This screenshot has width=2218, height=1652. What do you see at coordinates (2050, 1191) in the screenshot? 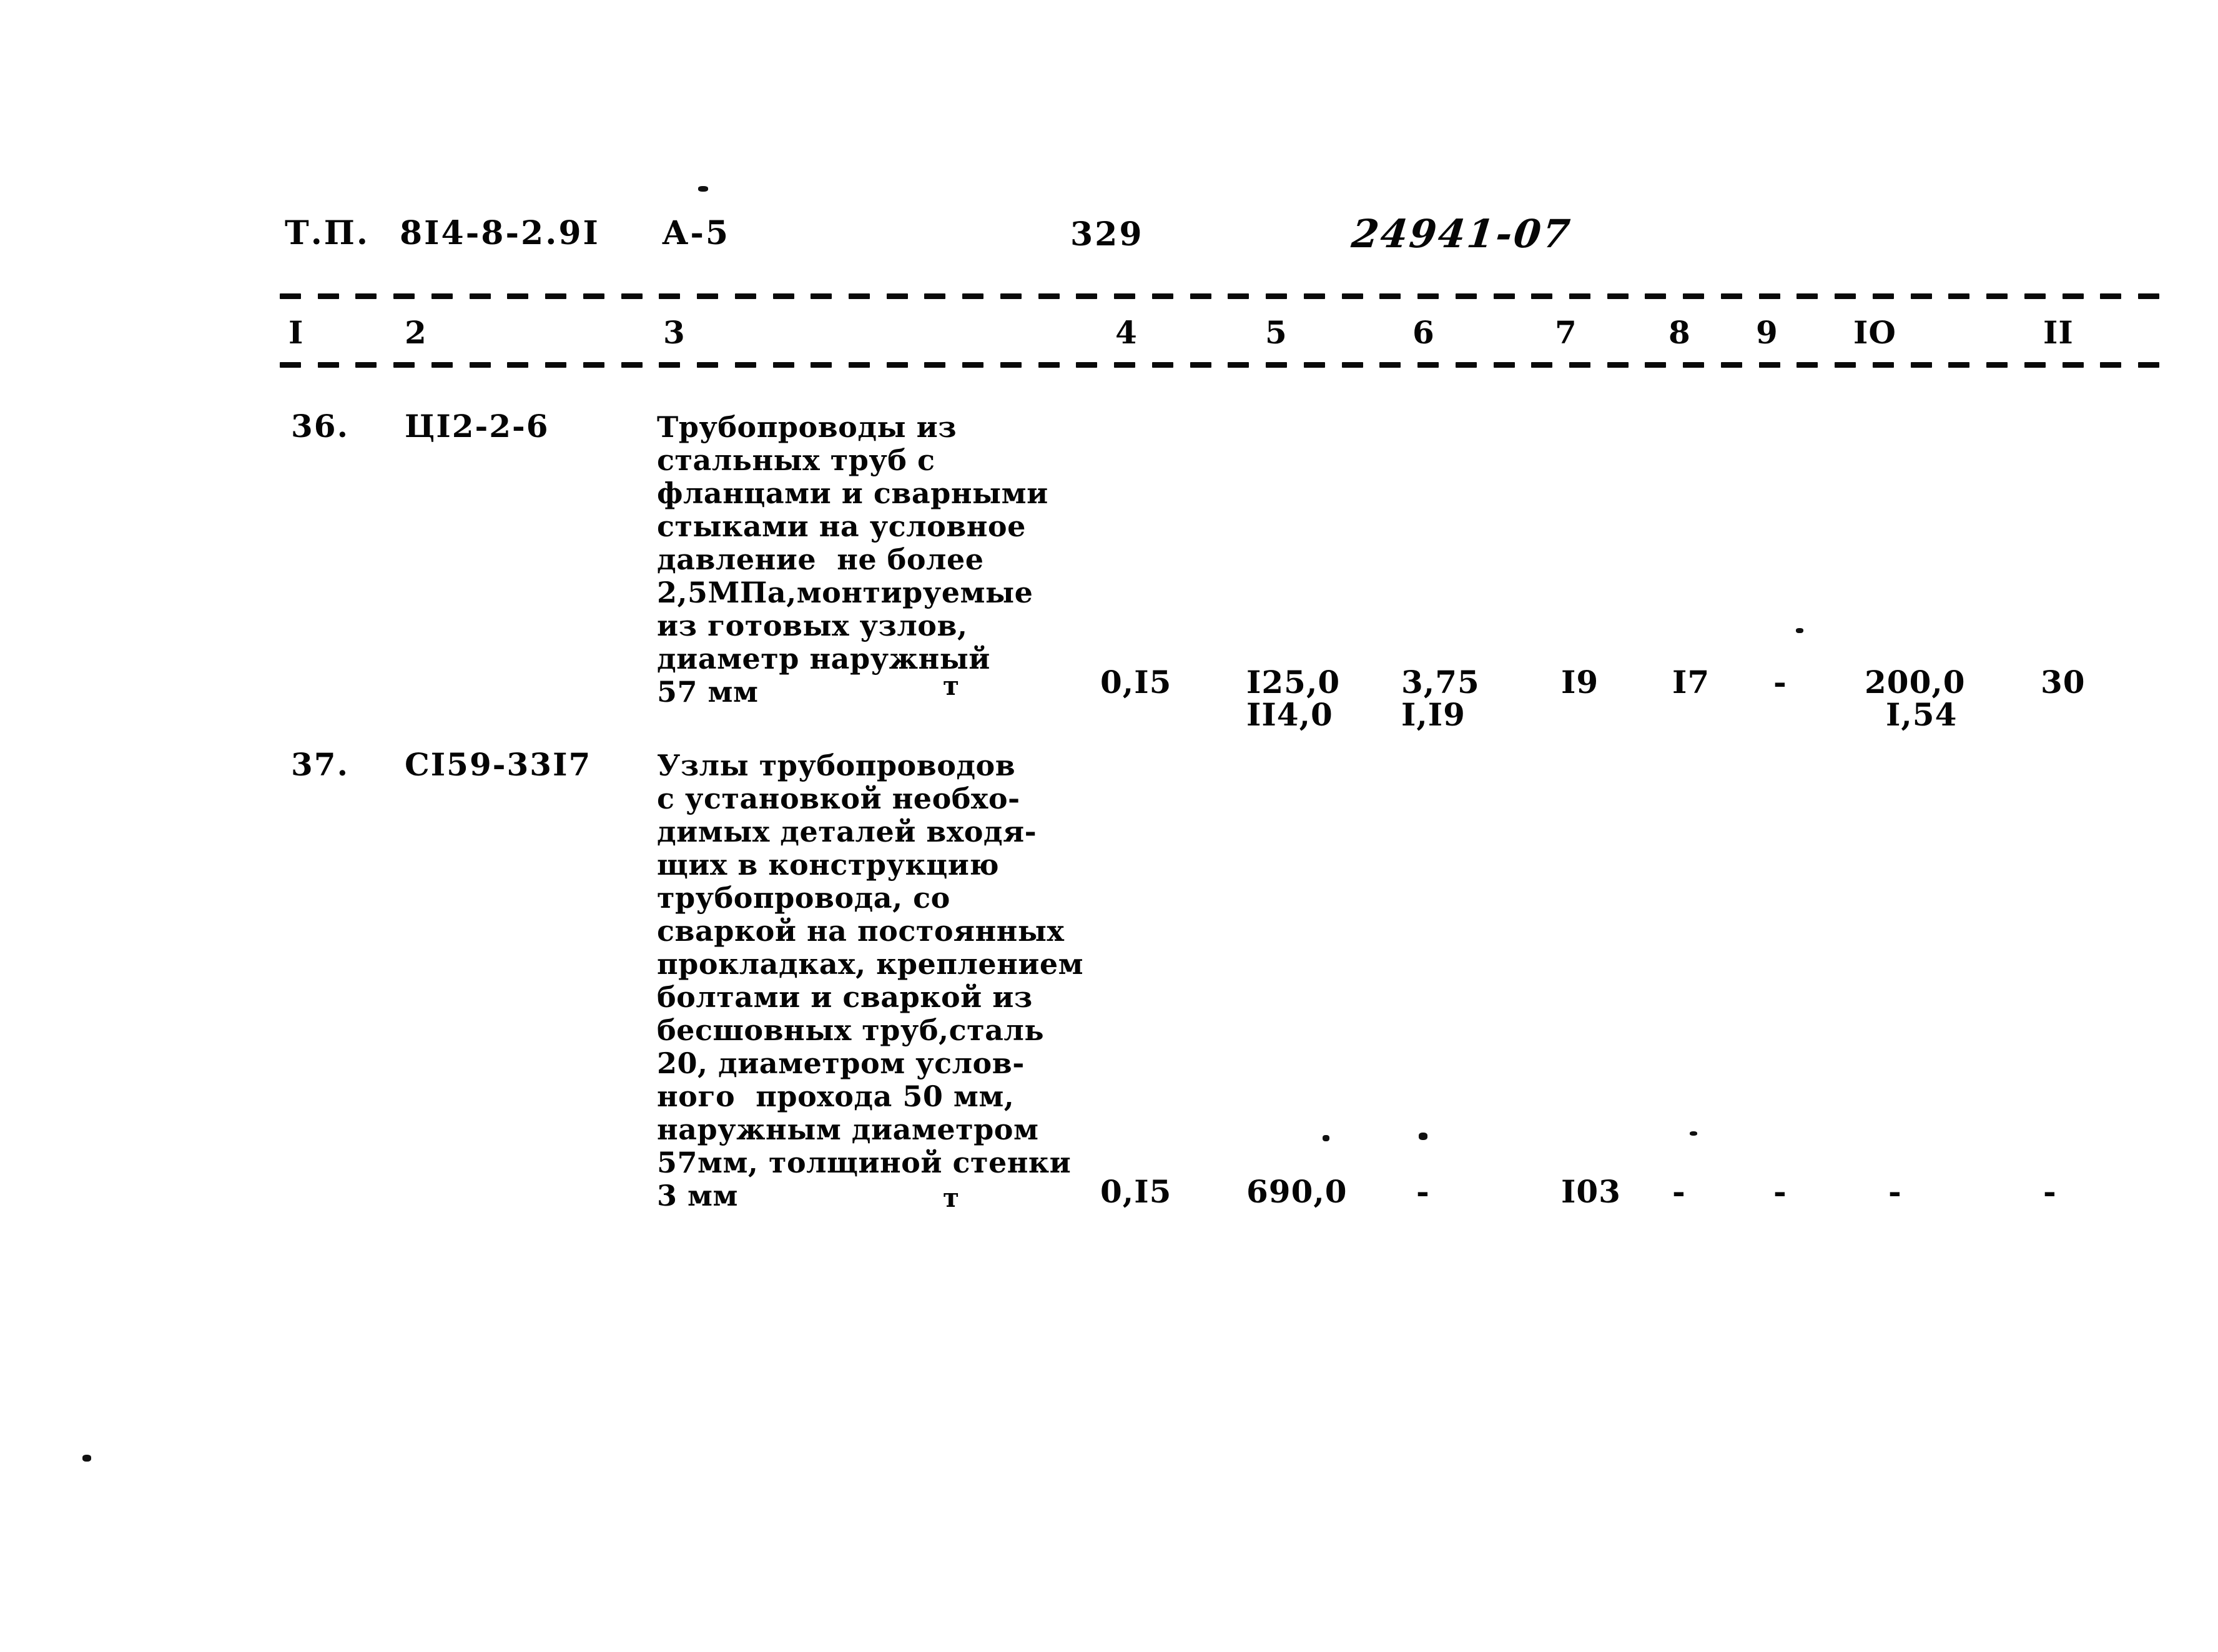
I see `table-row-37-col11: -` at bounding box center [2050, 1191].